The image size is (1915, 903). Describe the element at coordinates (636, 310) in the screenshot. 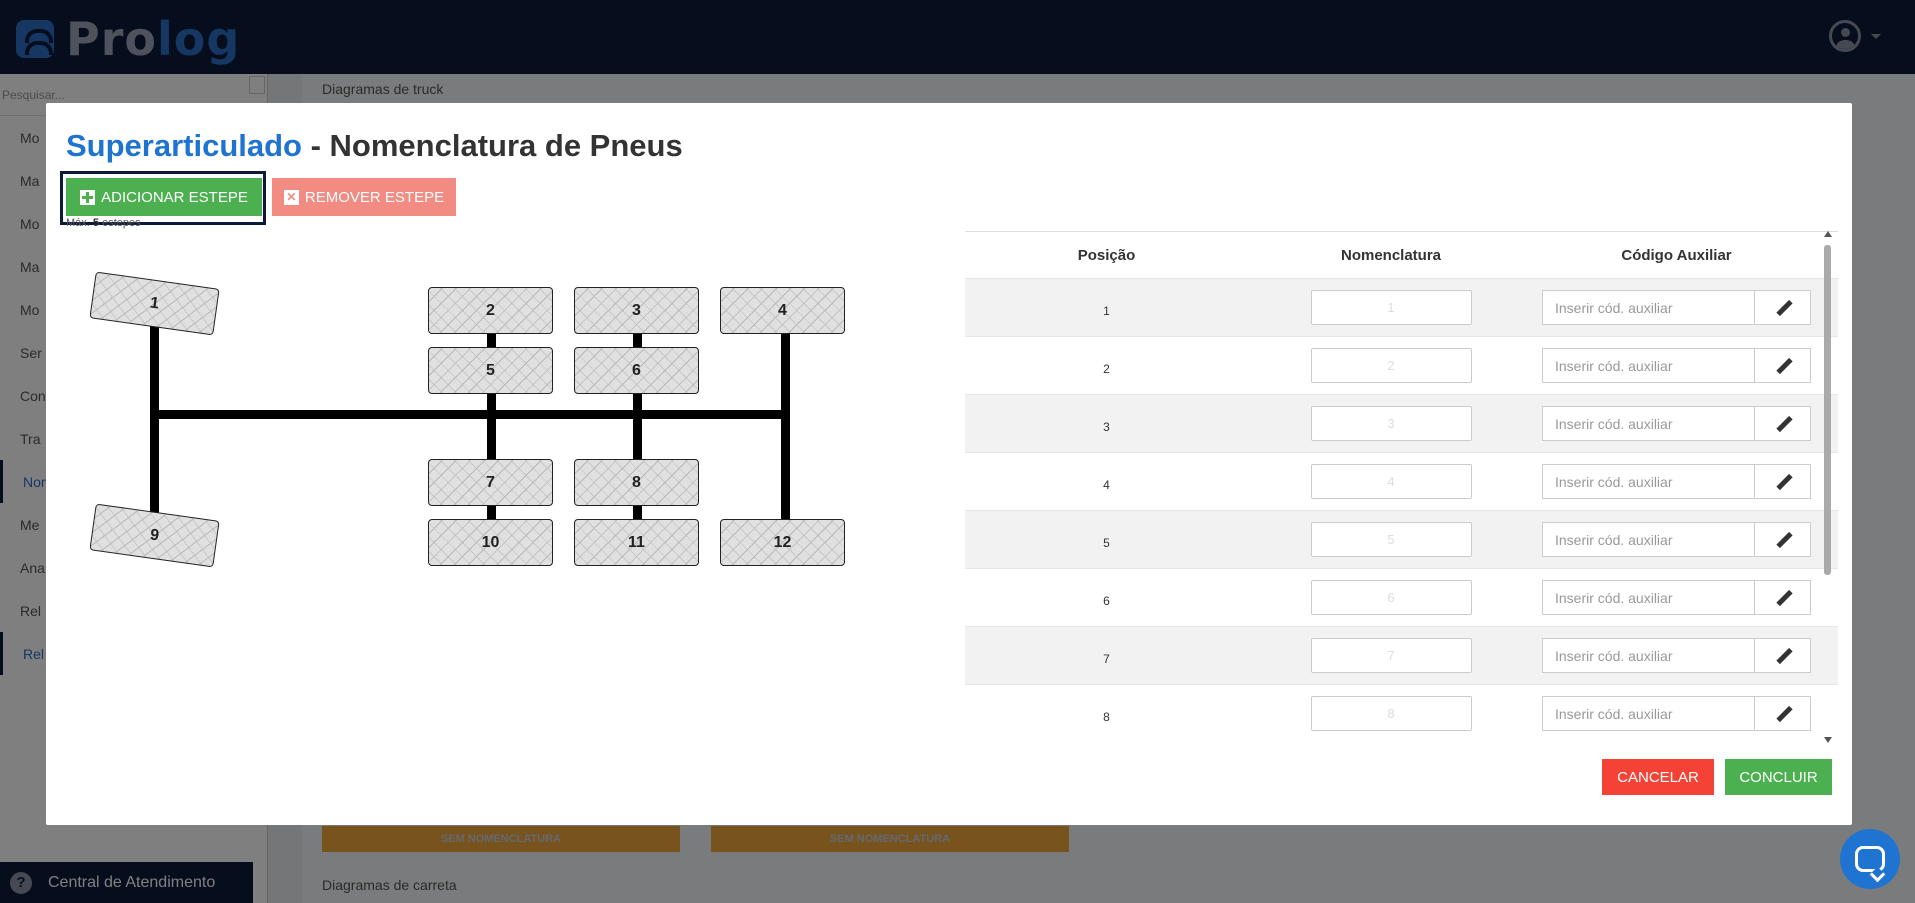

I see `tire-3: 3` at that location.